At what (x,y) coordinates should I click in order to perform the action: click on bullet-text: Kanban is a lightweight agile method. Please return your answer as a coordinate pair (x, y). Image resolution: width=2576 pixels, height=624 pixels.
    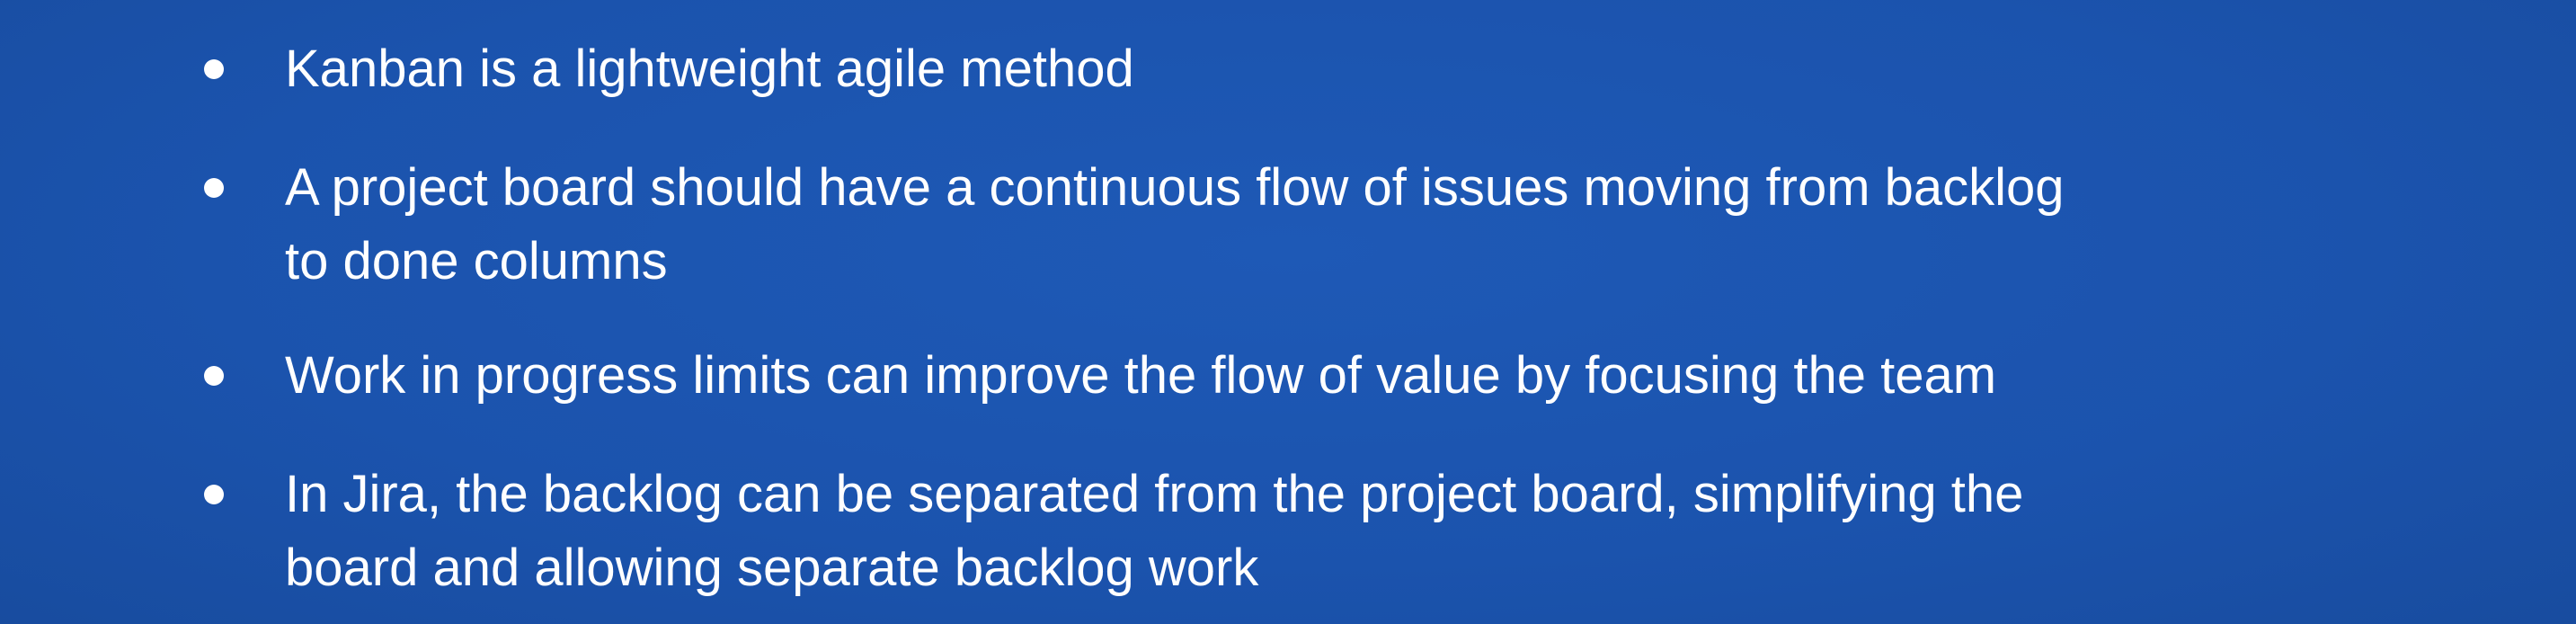
    Looking at the image, I should click on (1354, 69).